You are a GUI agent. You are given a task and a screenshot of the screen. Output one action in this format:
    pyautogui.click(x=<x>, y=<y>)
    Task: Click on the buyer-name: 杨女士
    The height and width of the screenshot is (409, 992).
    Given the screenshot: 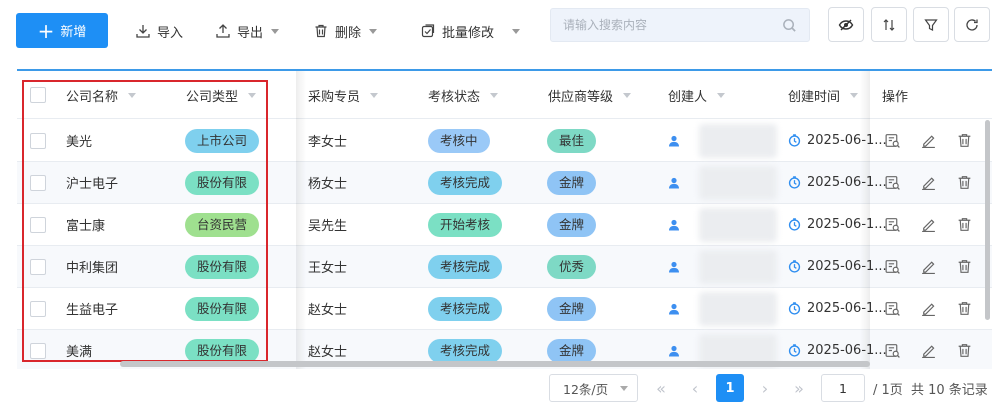 What is the action you would take?
    pyautogui.click(x=328, y=184)
    